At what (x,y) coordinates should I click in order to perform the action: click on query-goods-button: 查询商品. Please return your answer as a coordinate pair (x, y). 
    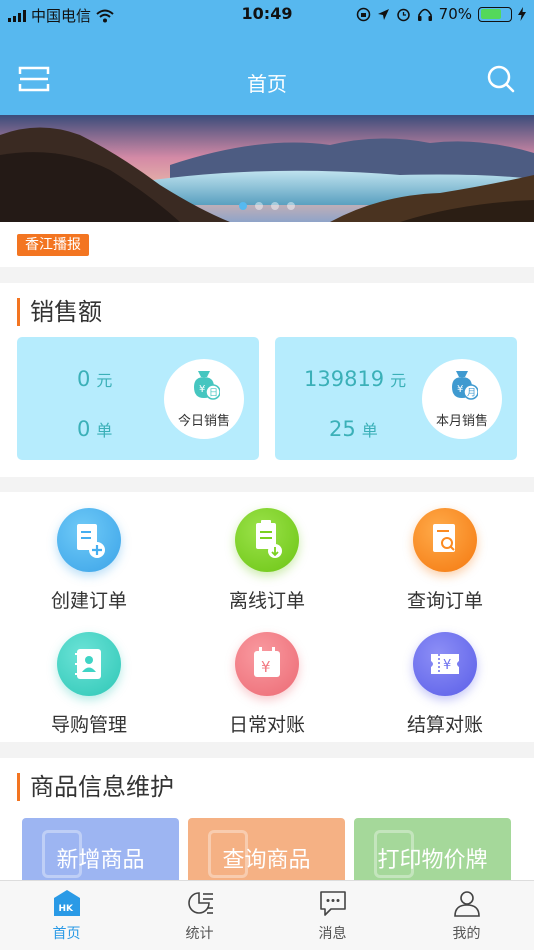
    Looking at the image, I should click on (266, 849).